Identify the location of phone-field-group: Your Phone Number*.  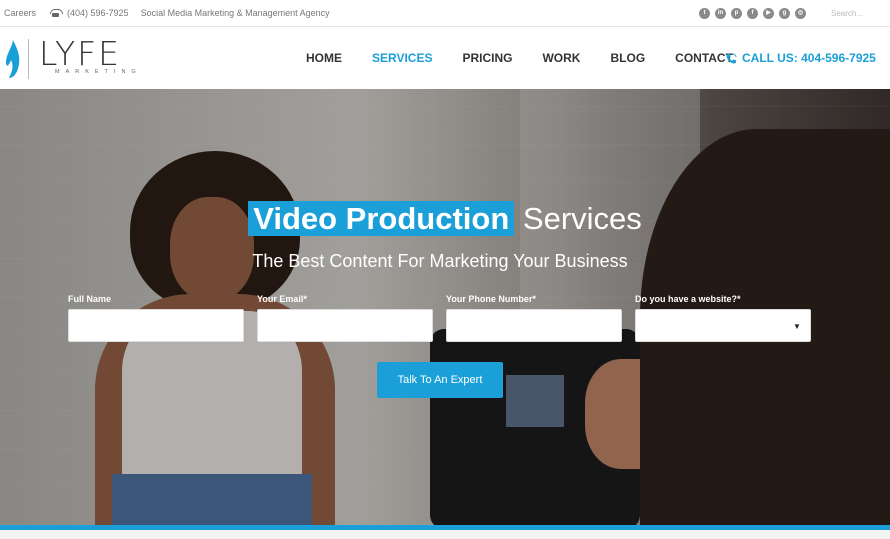
(534, 318).